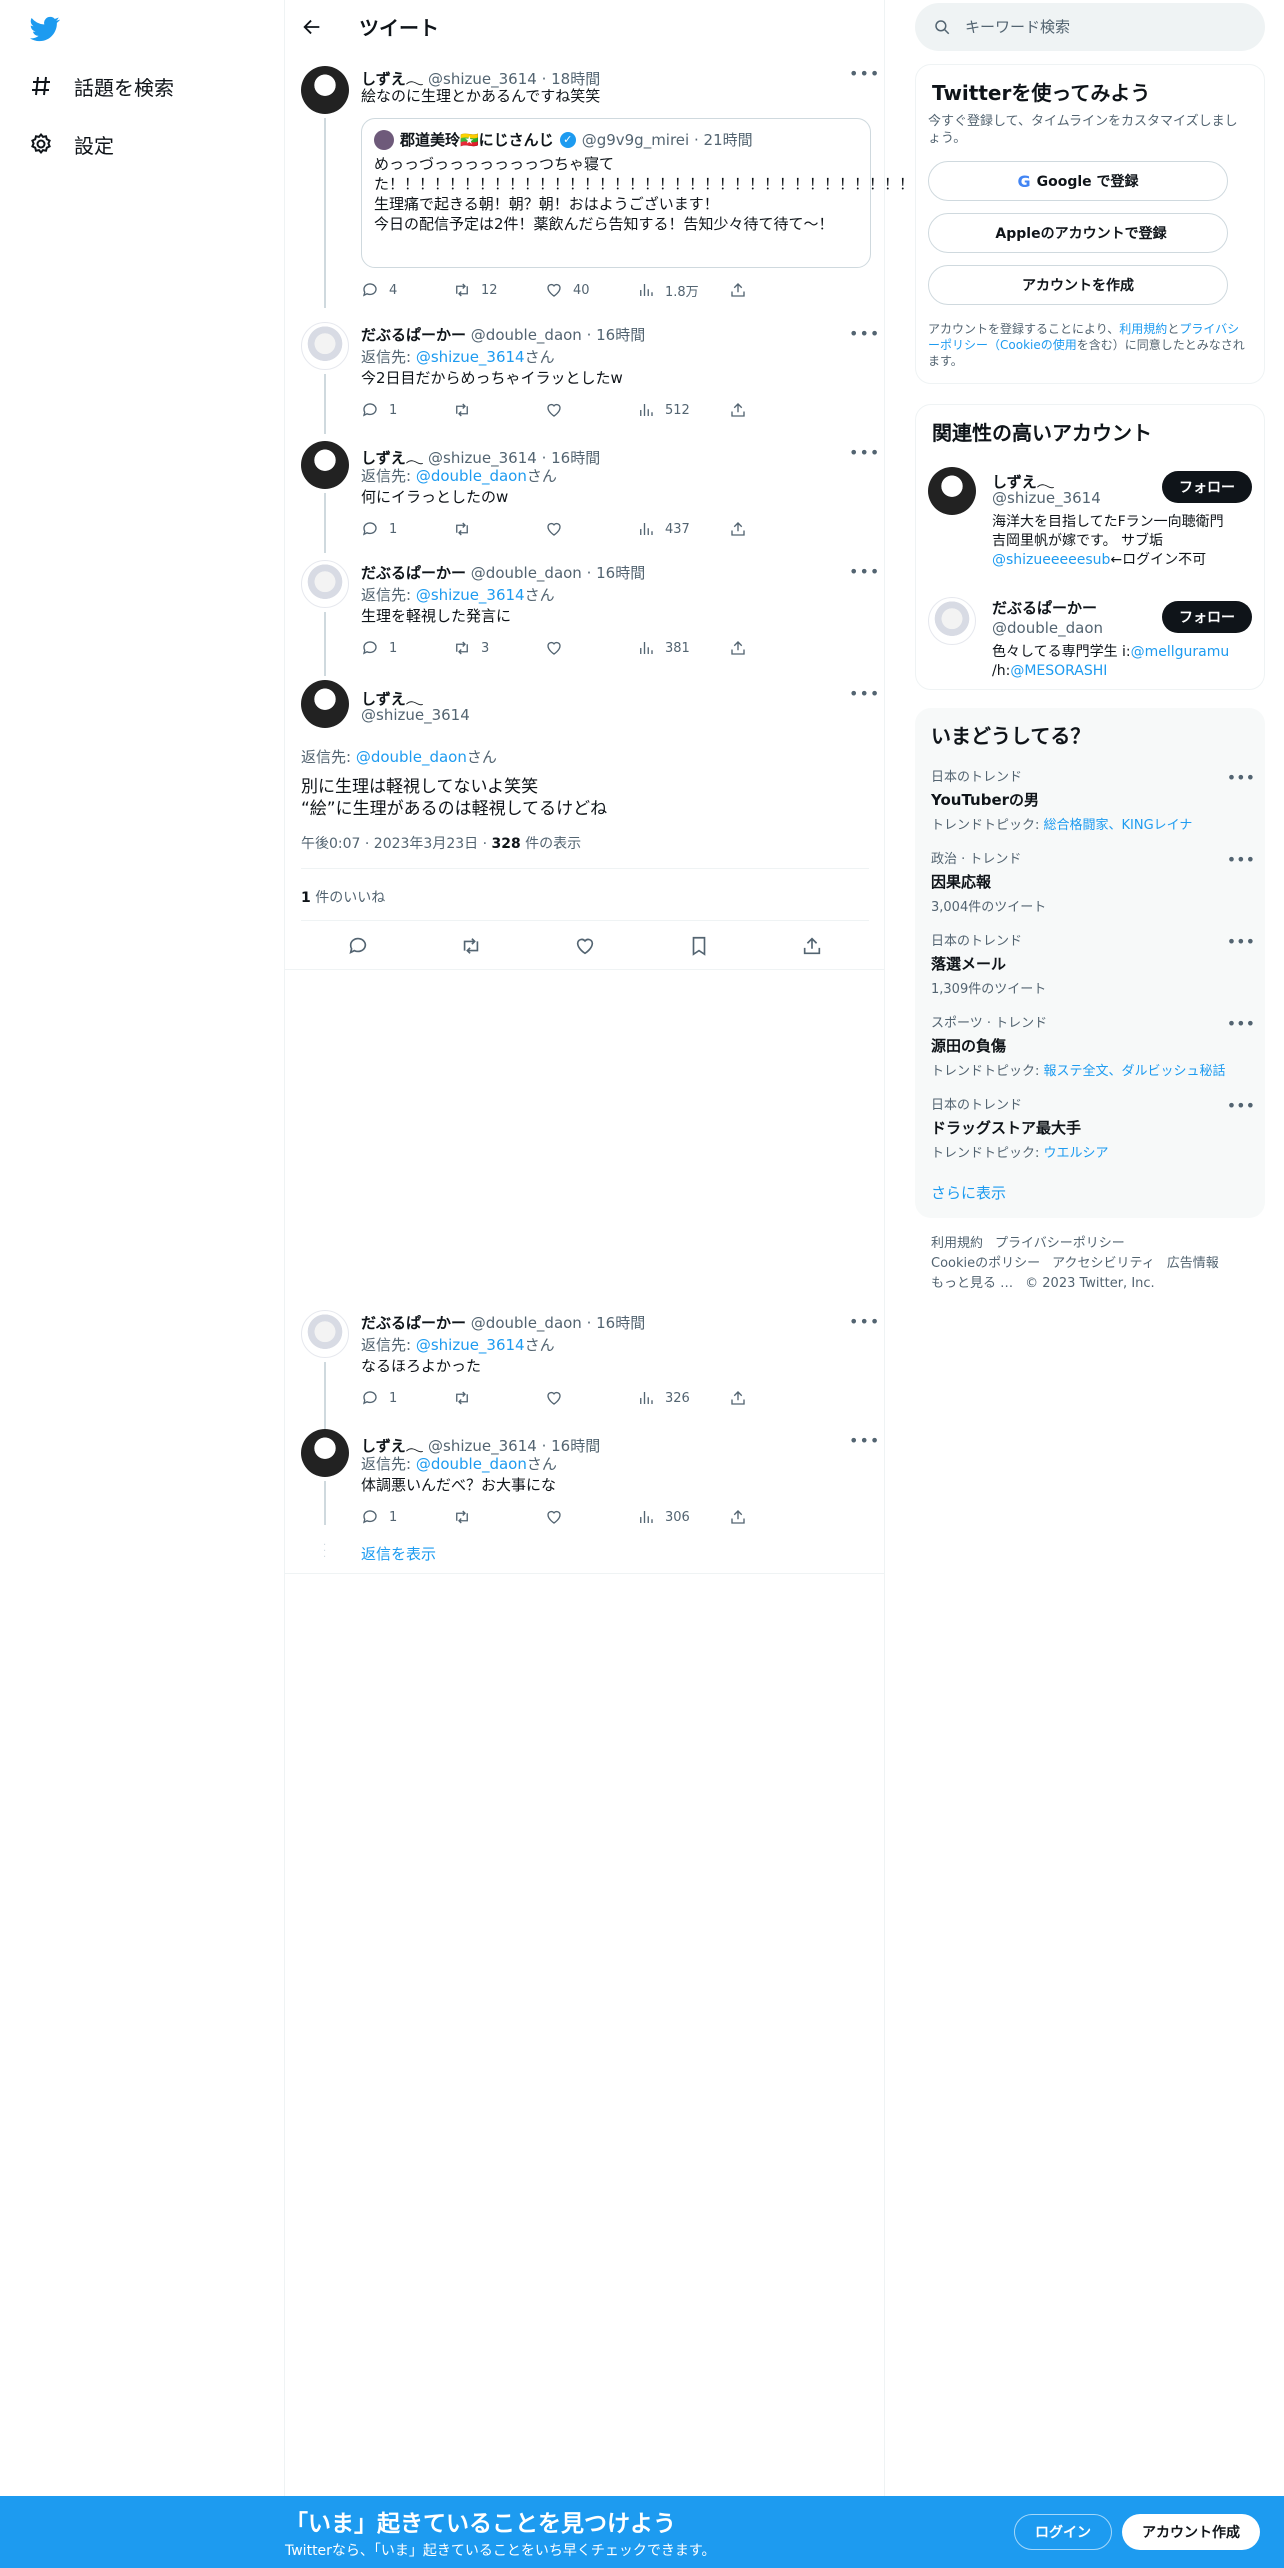  What do you see at coordinates (1093, 881) in the screenshot?
I see `trend-item: 政治 · トレンド 因果応報 3,004件のツイート •••` at bounding box center [1093, 881].